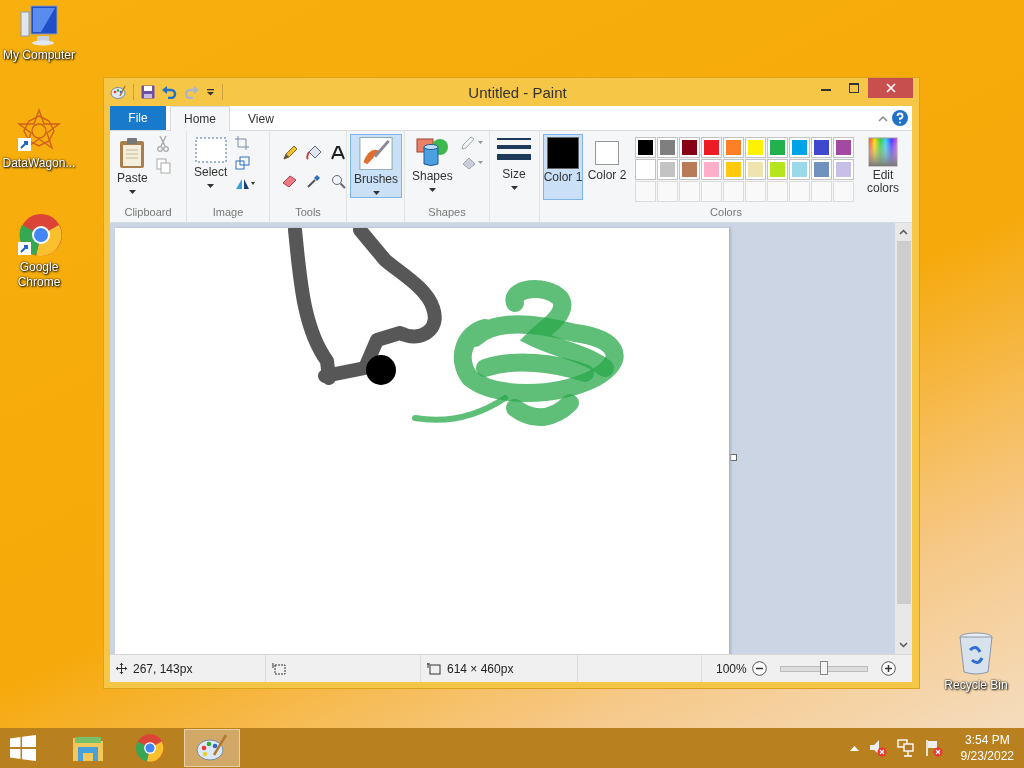 The width and height of the screenshot is (1024, 768). I want to click on select-button: Select, so click(211, 166).